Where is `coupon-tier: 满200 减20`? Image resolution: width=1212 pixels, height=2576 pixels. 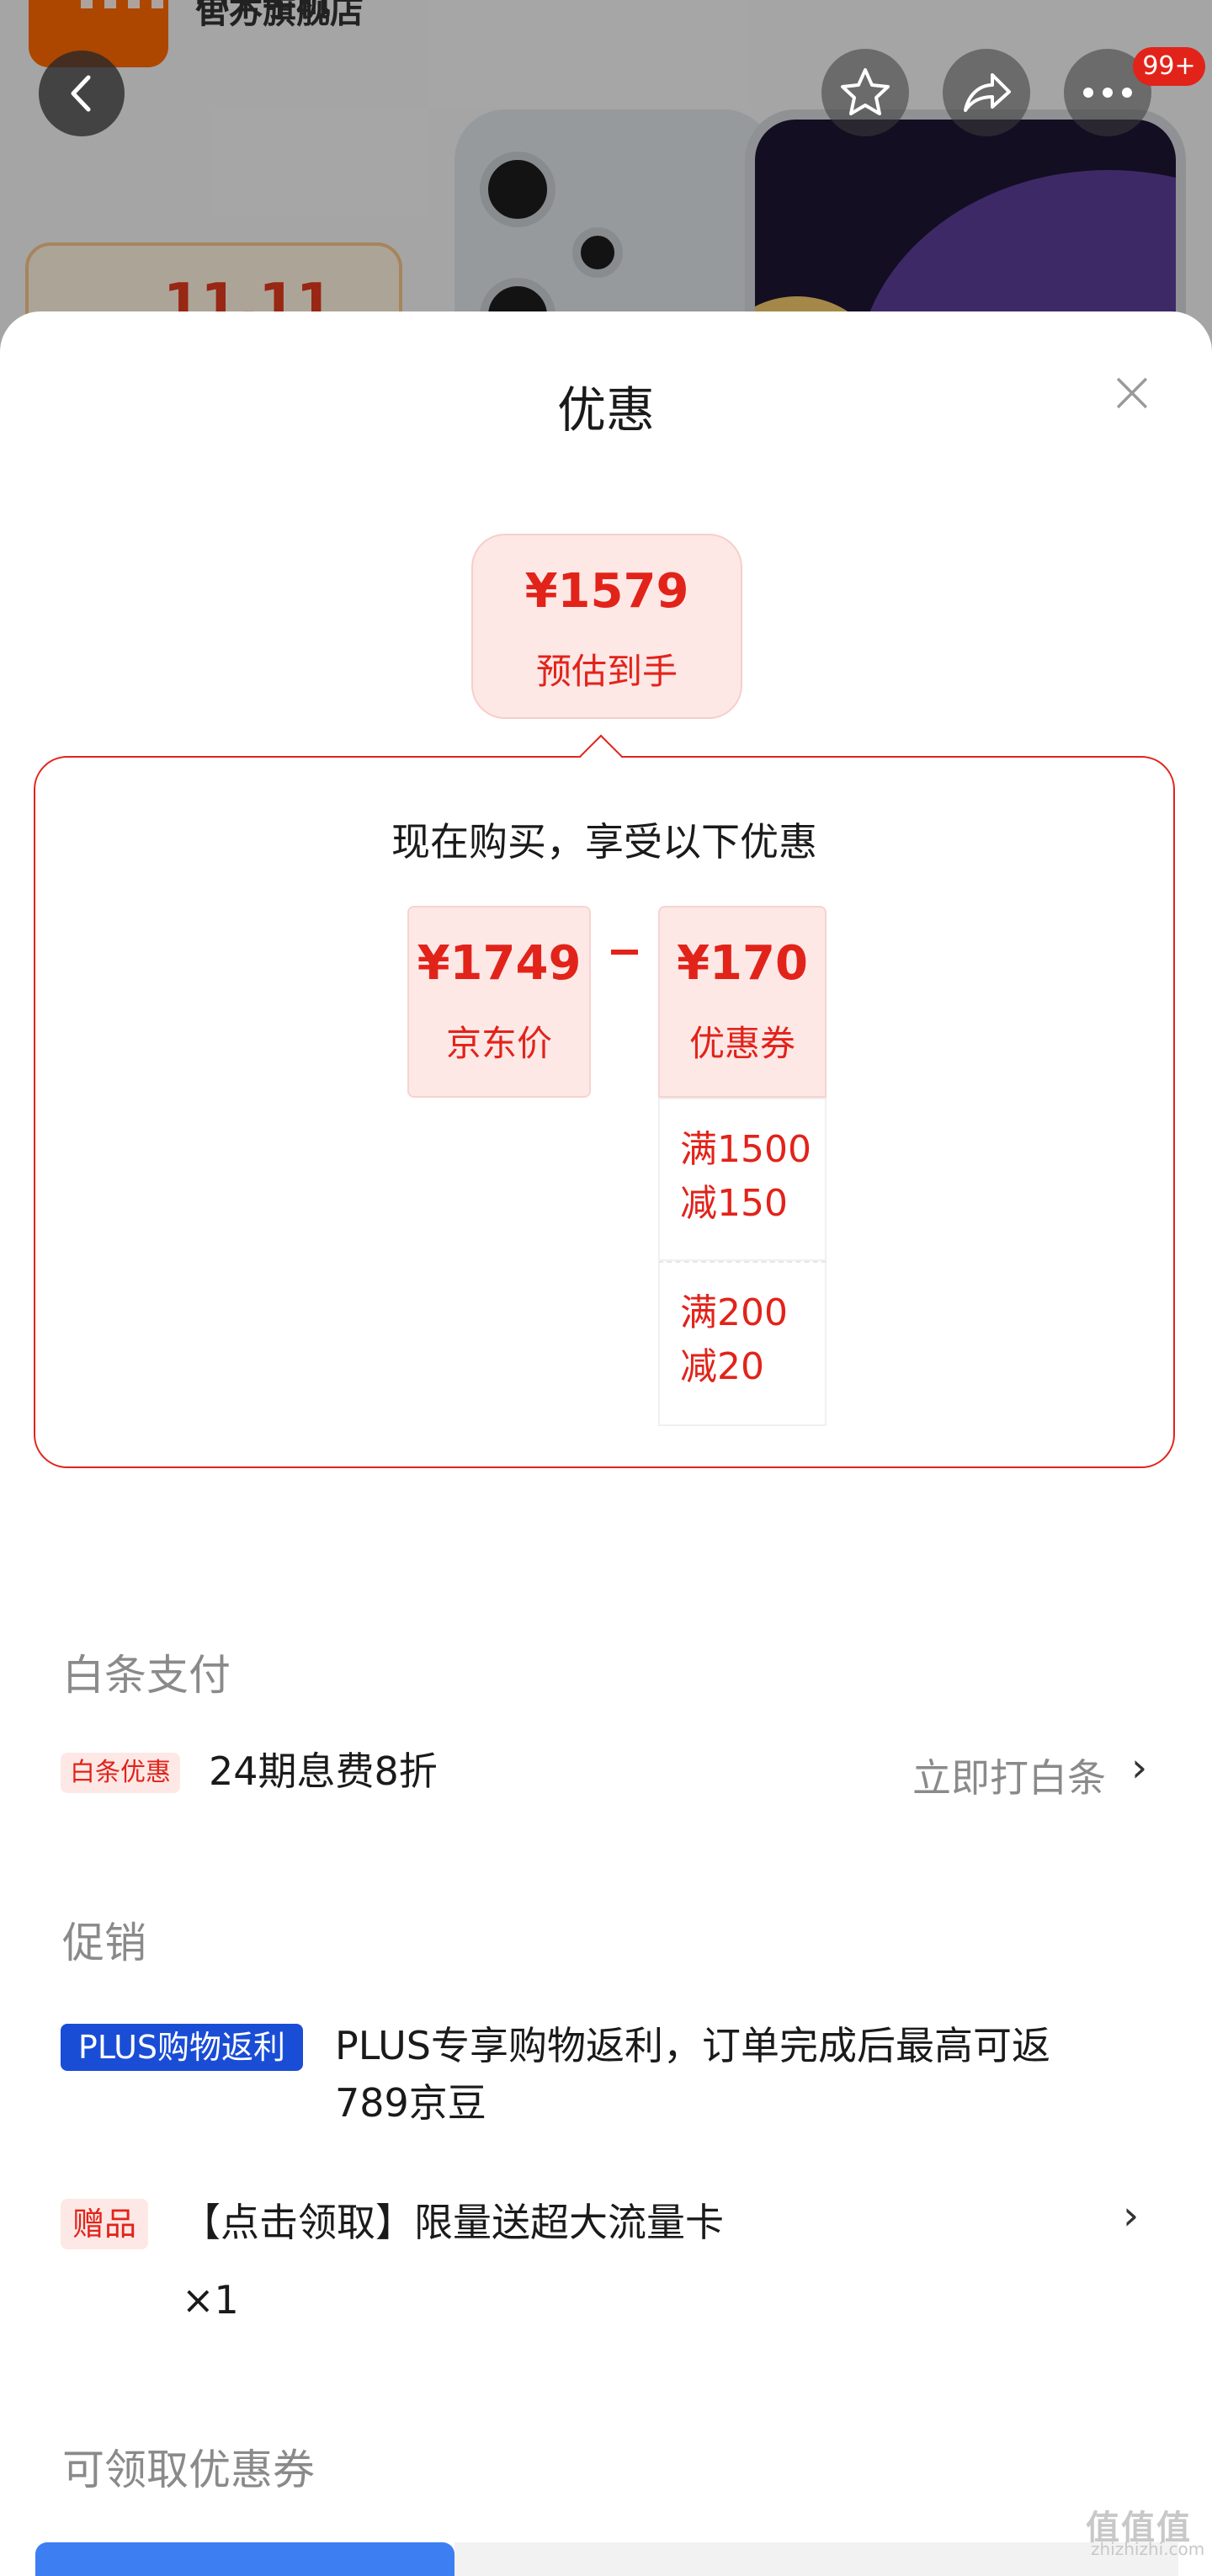 coupon-tier: 满200 减20 is located at coordinates (742, 1344).